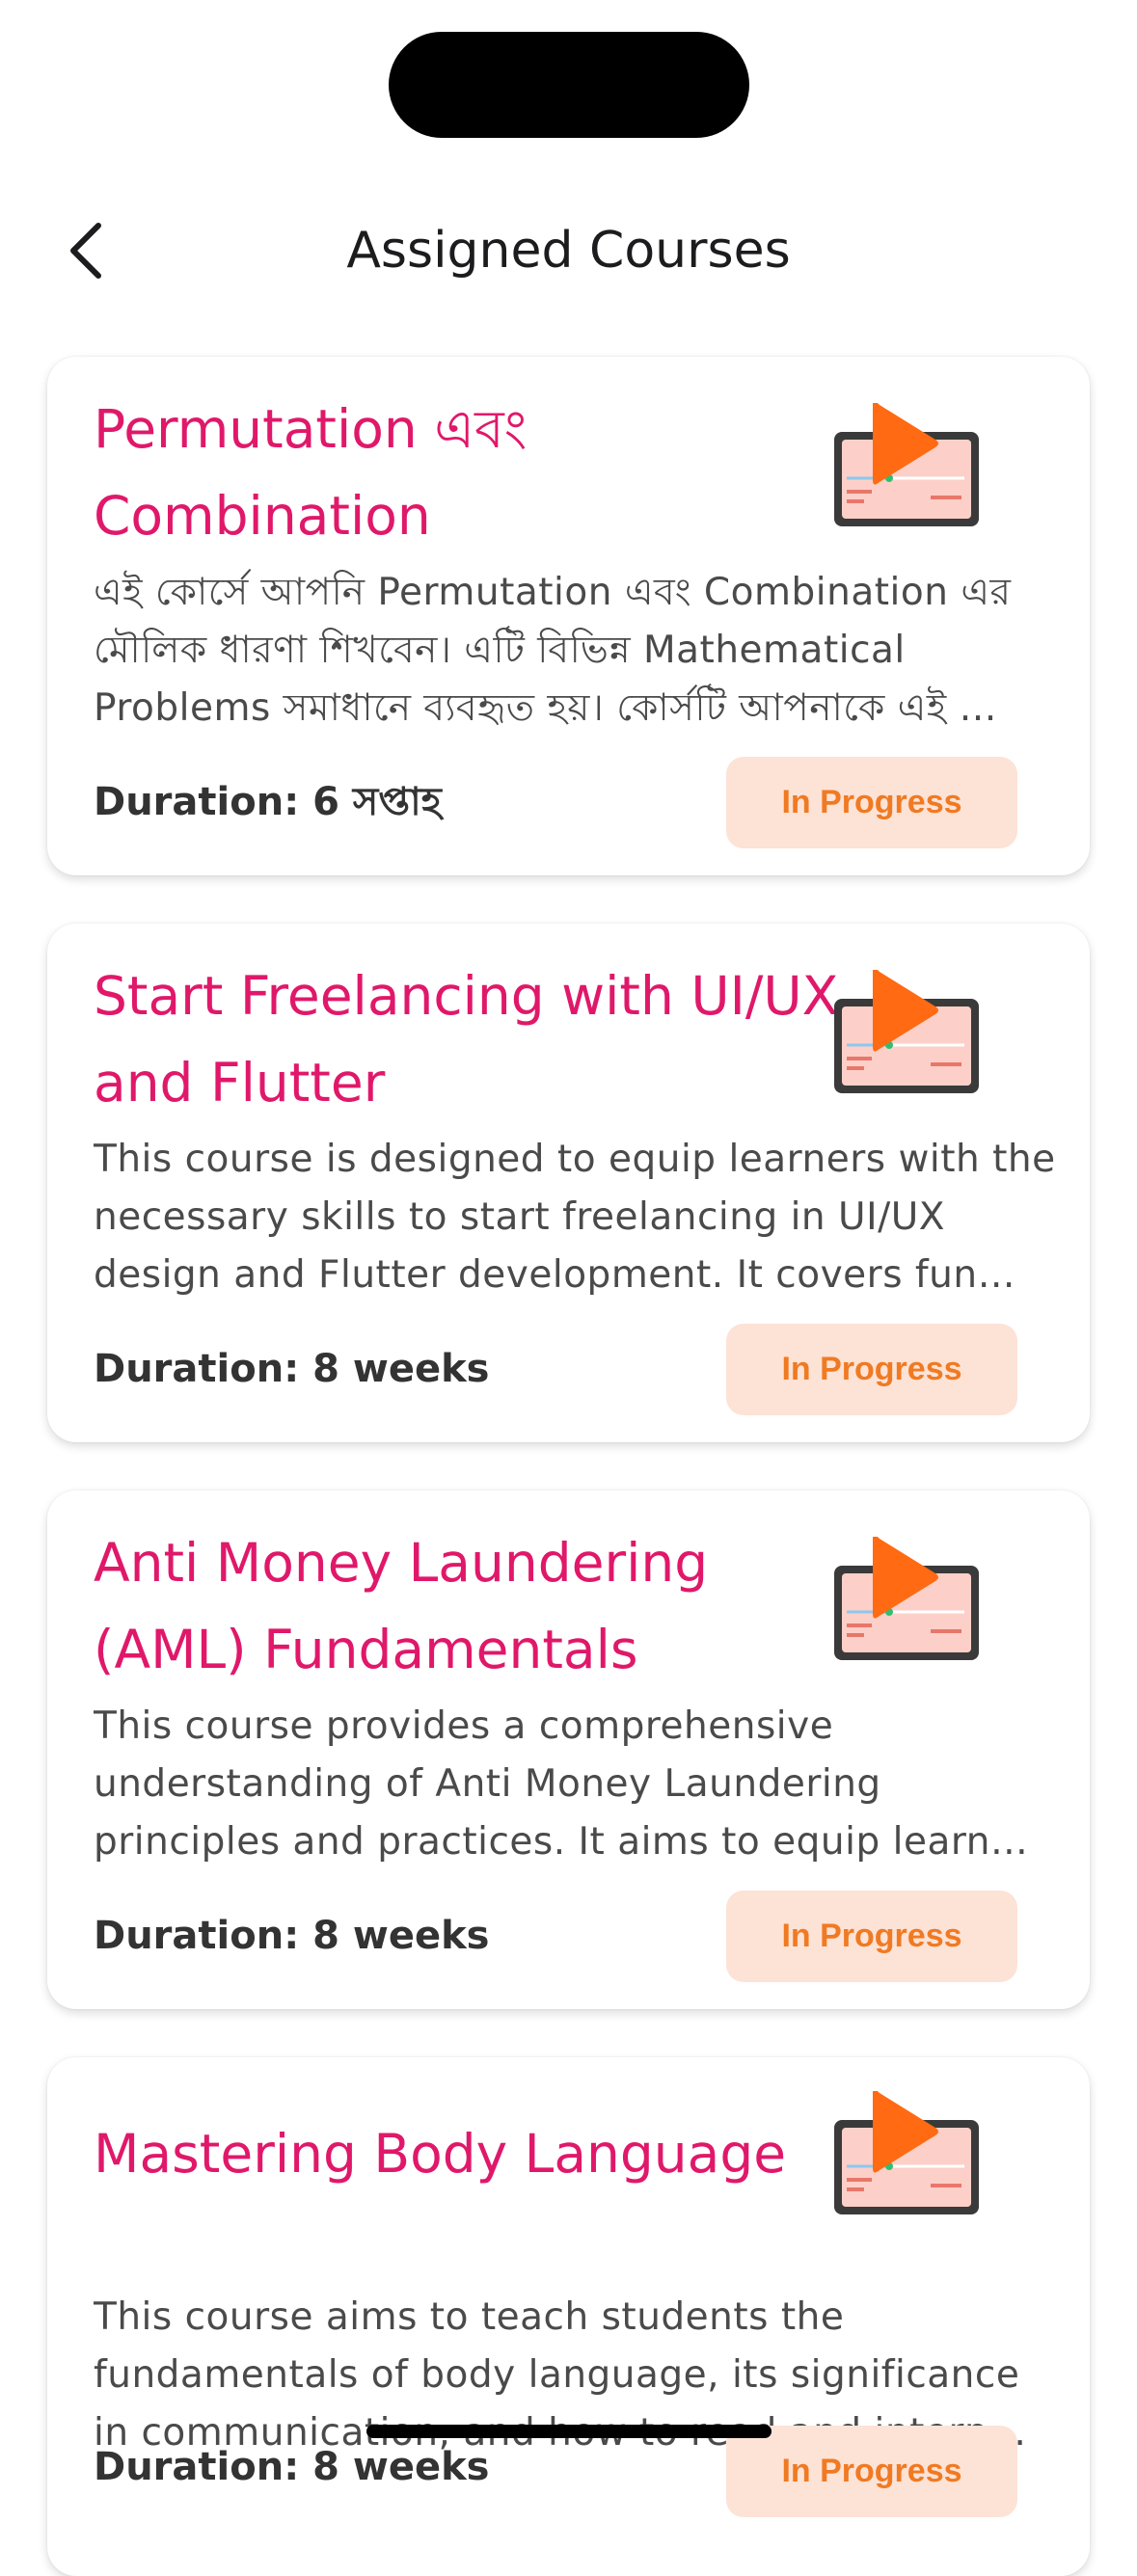 This screenshot has height=2576, width=1137. I want to click on page-title: Assigned Courses, so click(568, 251).